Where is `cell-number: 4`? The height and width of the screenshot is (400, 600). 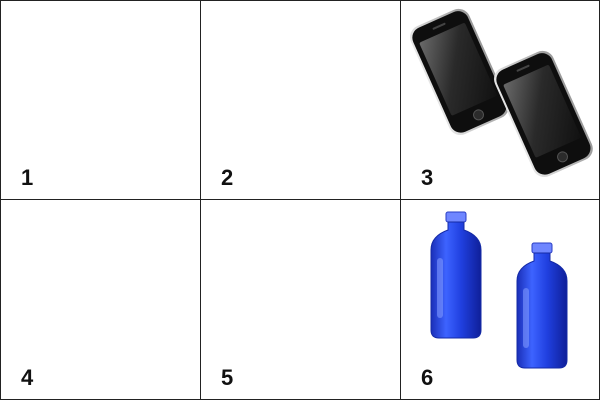 cell-number: 4 is located at coordinates (27, 377).